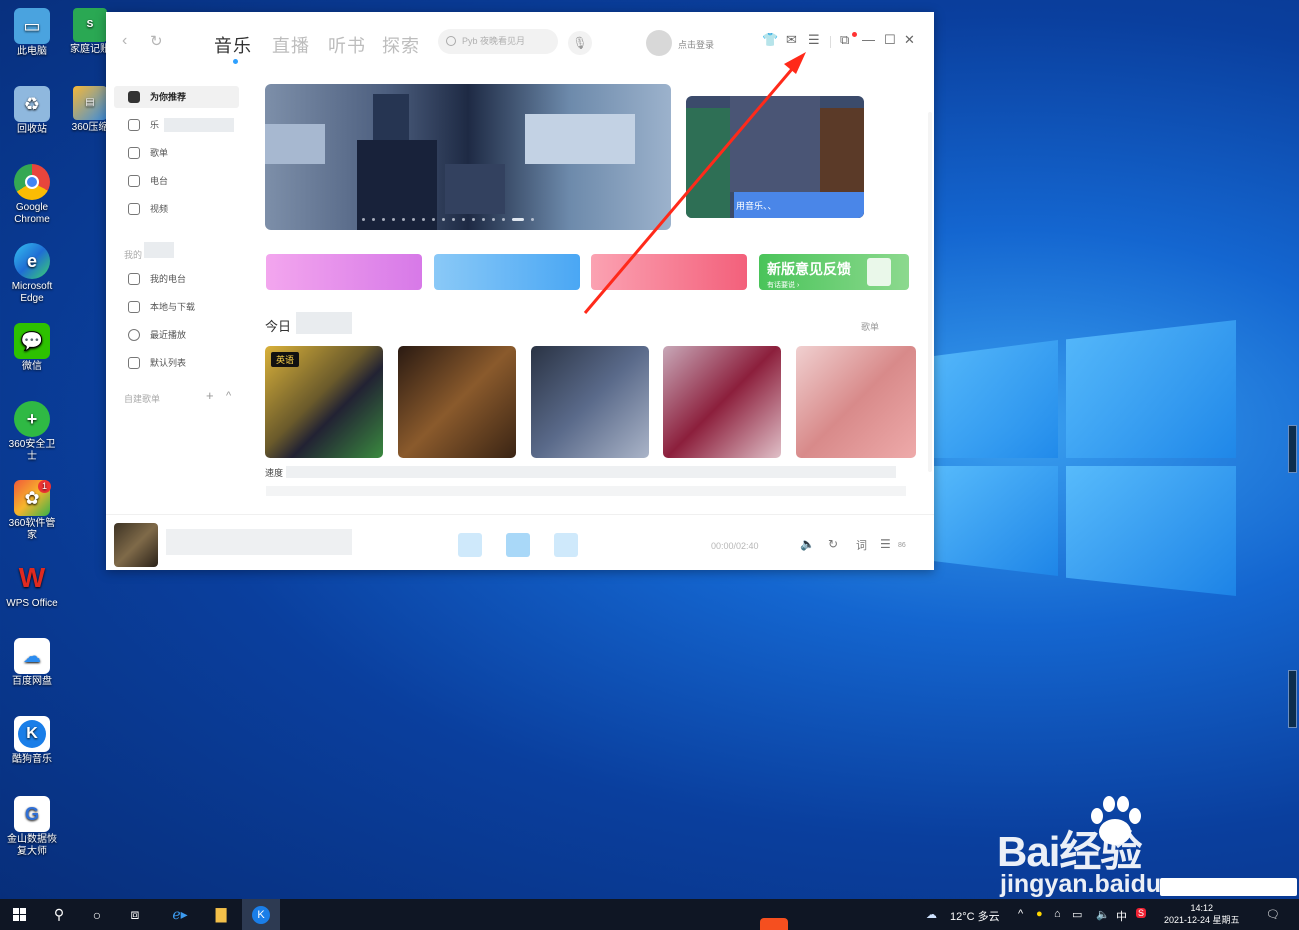  What do you see at coordinates (261, 914) in the screenshot?
I see `taskbar-kugou: K` at bounding box center [261, 914].